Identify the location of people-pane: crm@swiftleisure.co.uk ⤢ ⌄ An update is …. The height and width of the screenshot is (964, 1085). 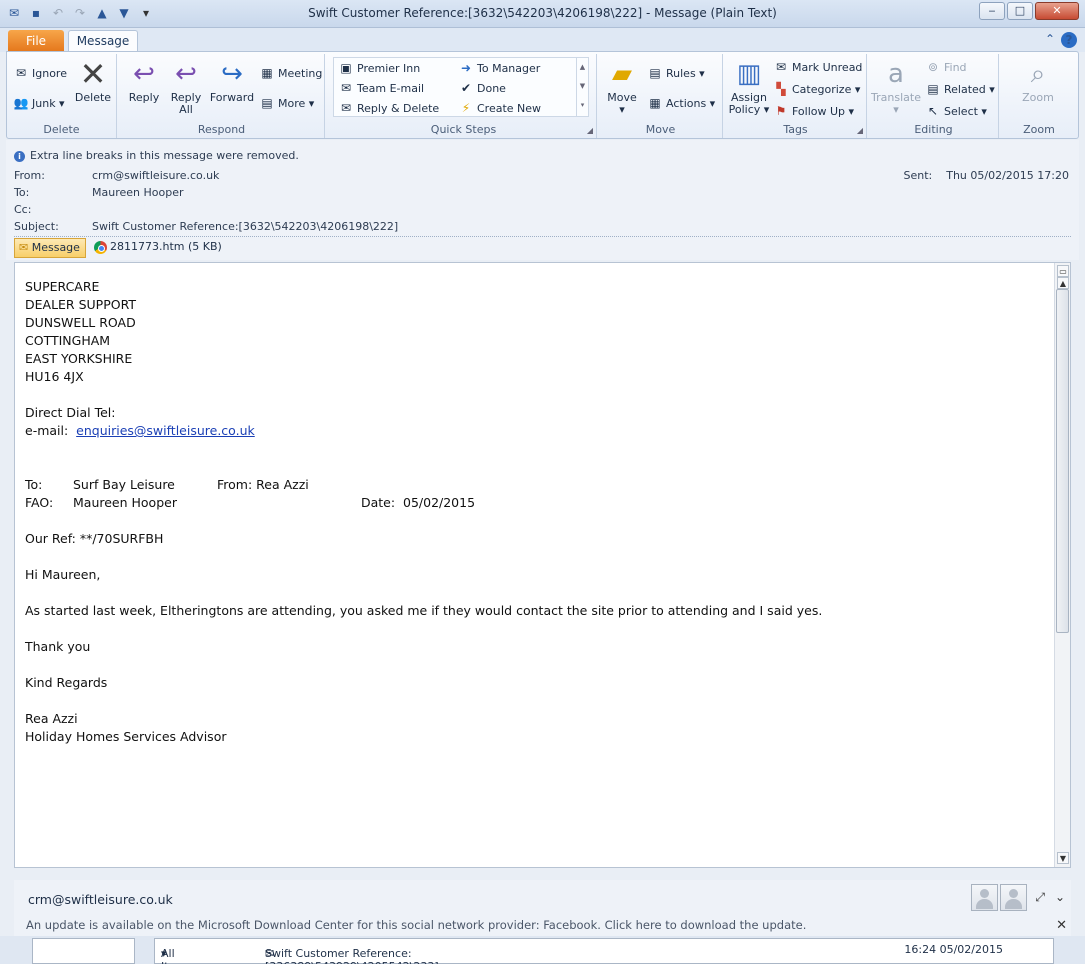
(542, 908).